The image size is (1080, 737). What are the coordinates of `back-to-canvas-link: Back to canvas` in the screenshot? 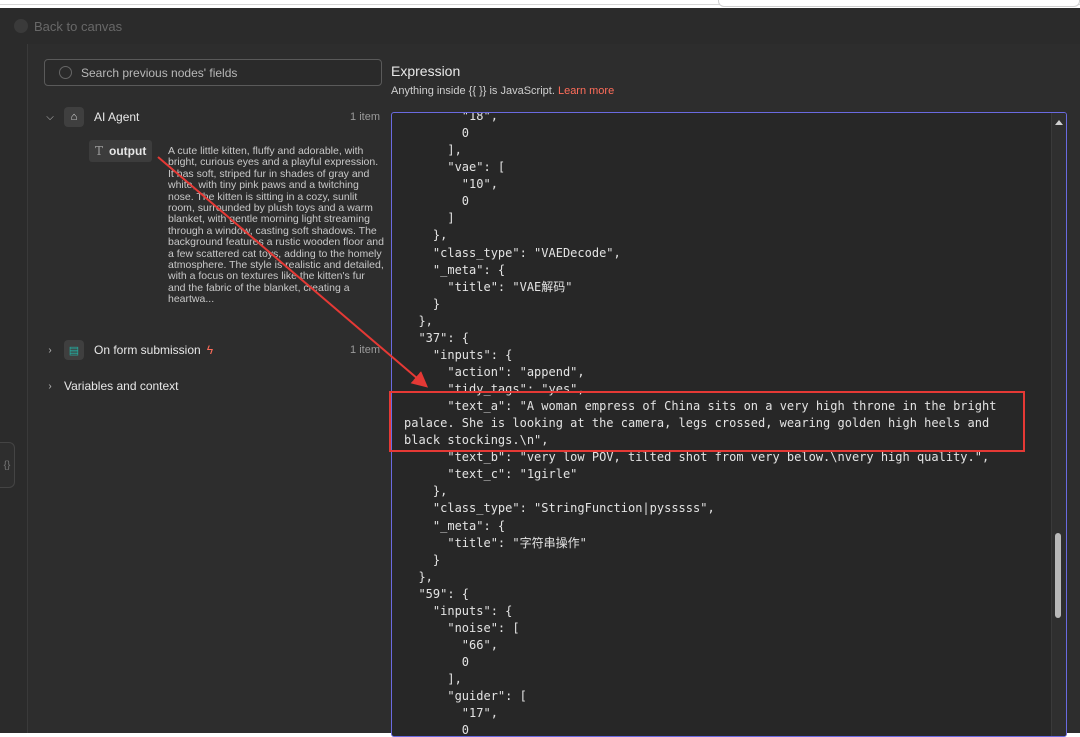 It's located at (68, 26).